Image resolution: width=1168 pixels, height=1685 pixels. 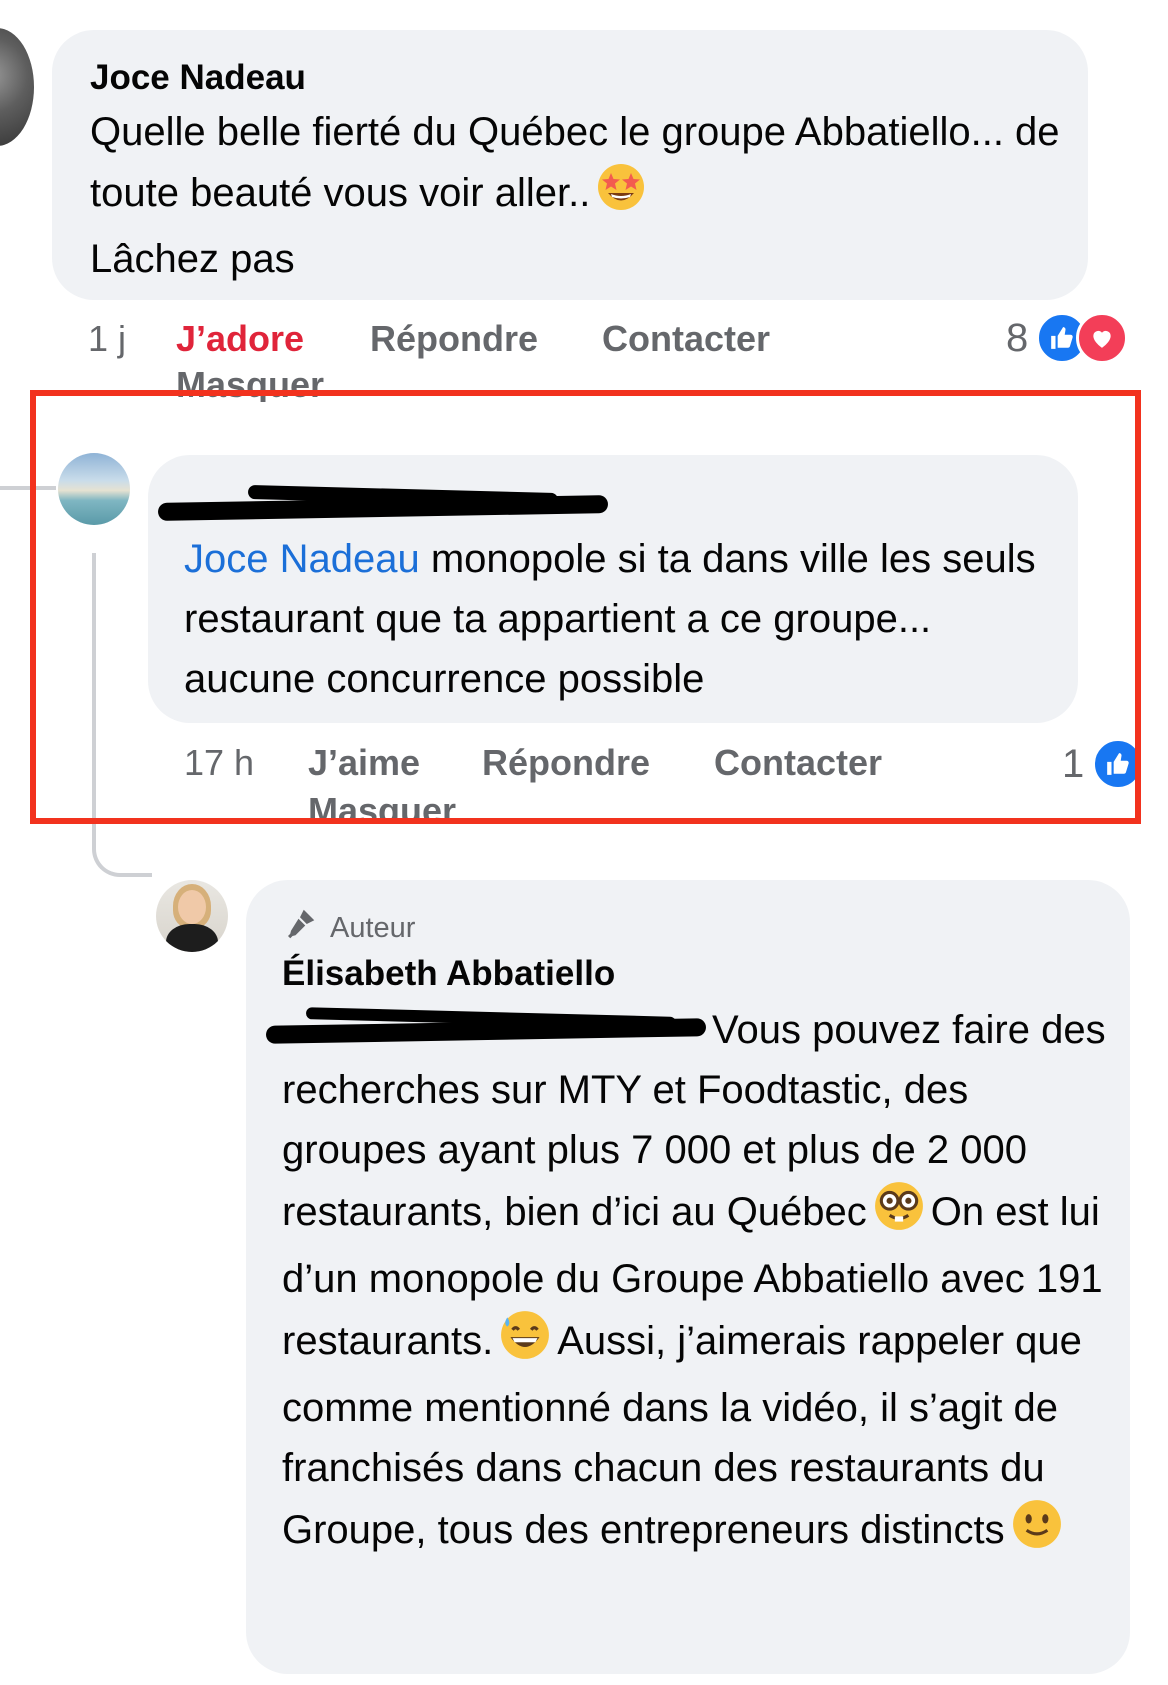 What do you see at coordinates (448, 974) in the screenshot?
I see `comment-author: Élisabeth Abbatiello` at bounding box center [448, 974].